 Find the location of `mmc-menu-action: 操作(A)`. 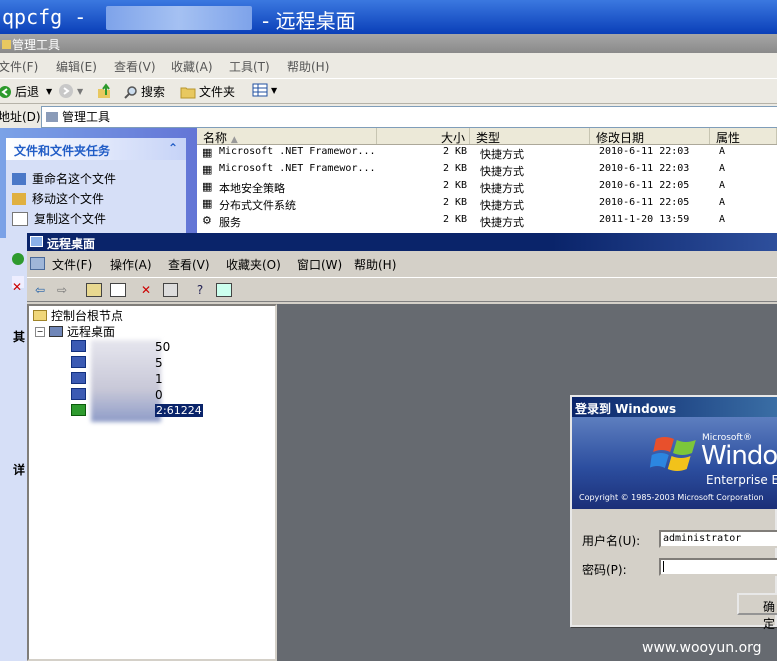

mmc-menu-action: 操作(A) is located at coordinates (131, 264).